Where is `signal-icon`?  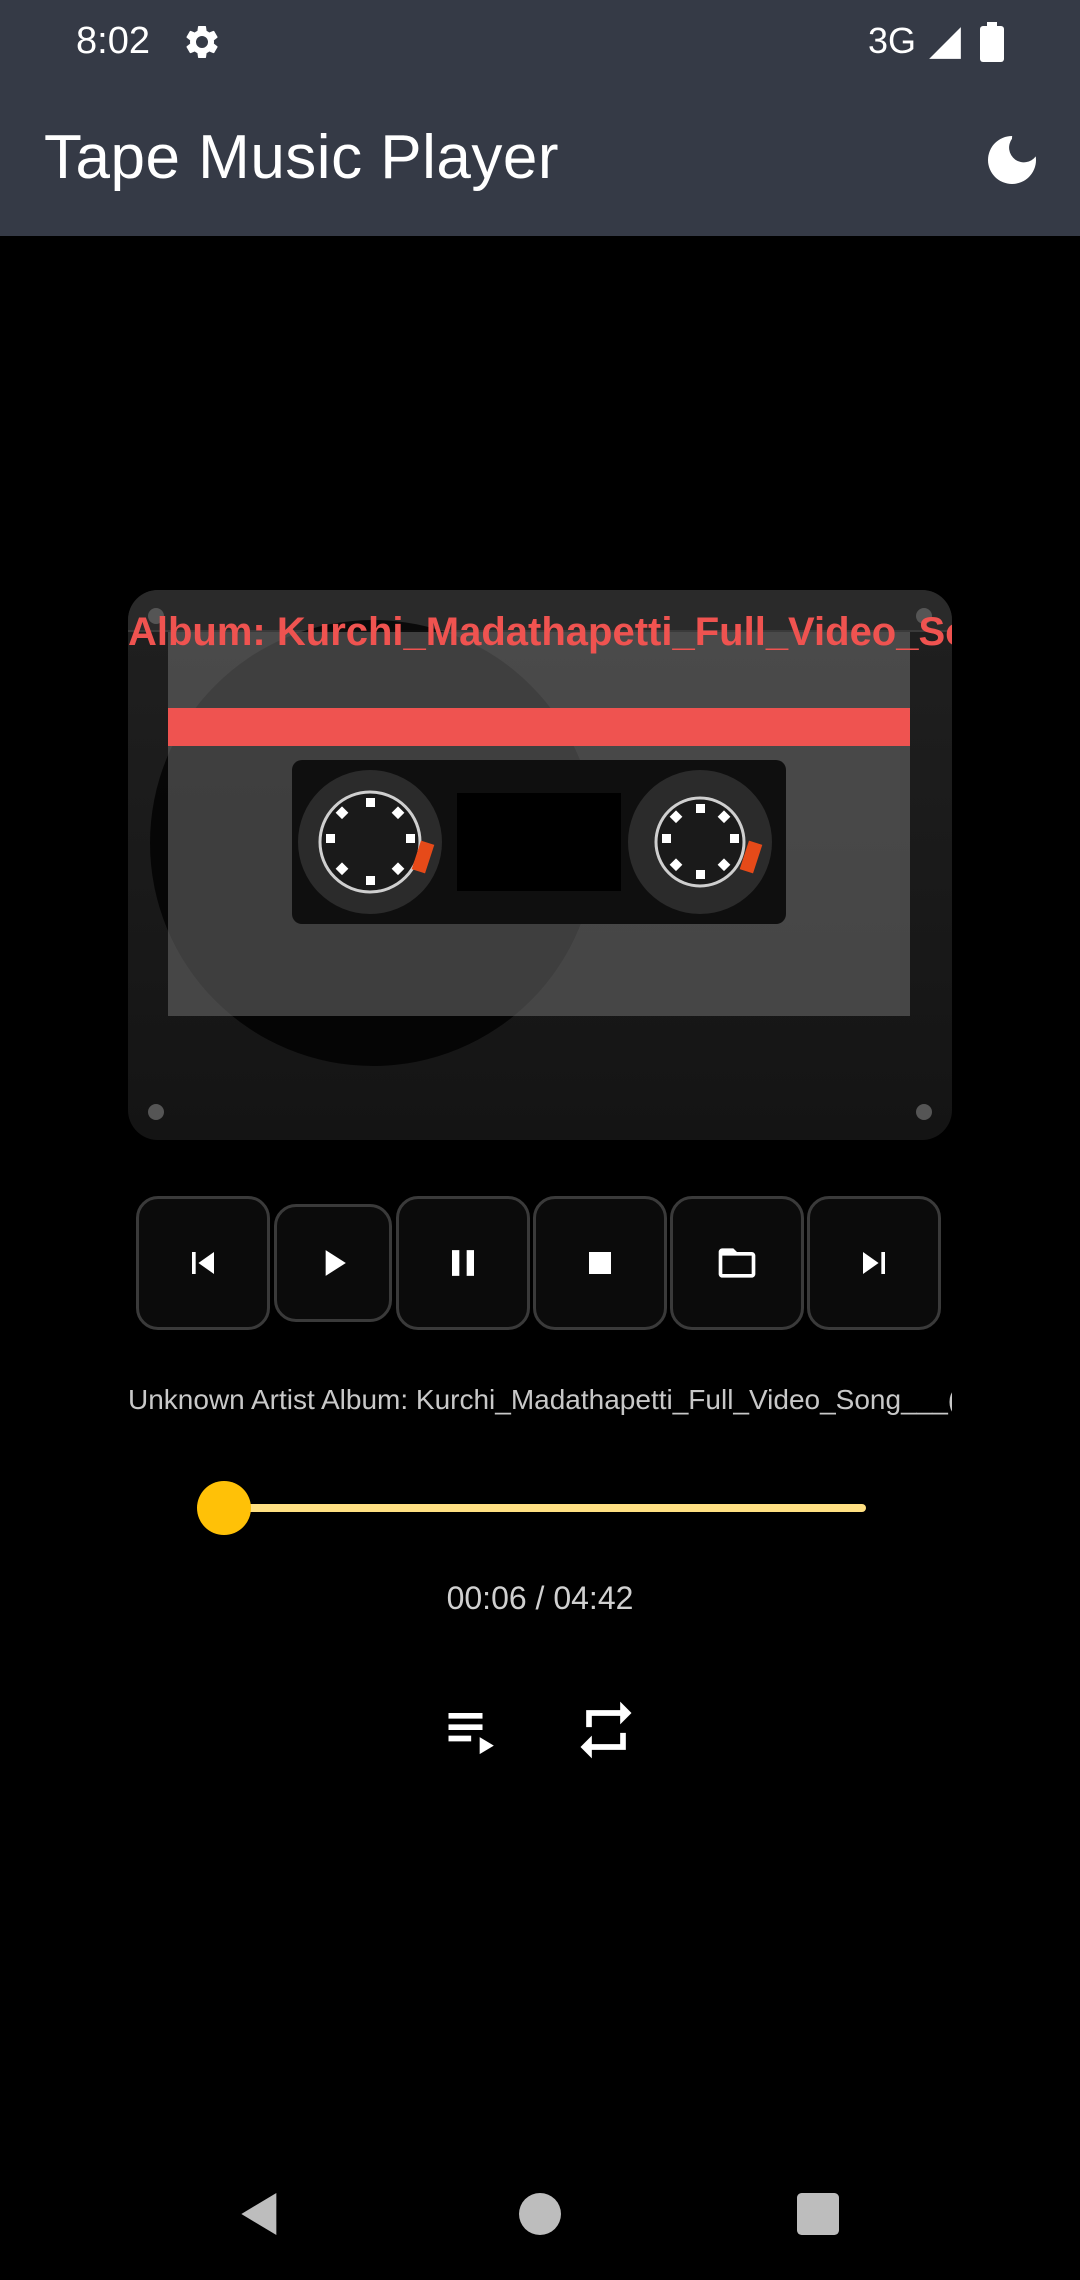 signal-icon is located at coordinates (945, 43).